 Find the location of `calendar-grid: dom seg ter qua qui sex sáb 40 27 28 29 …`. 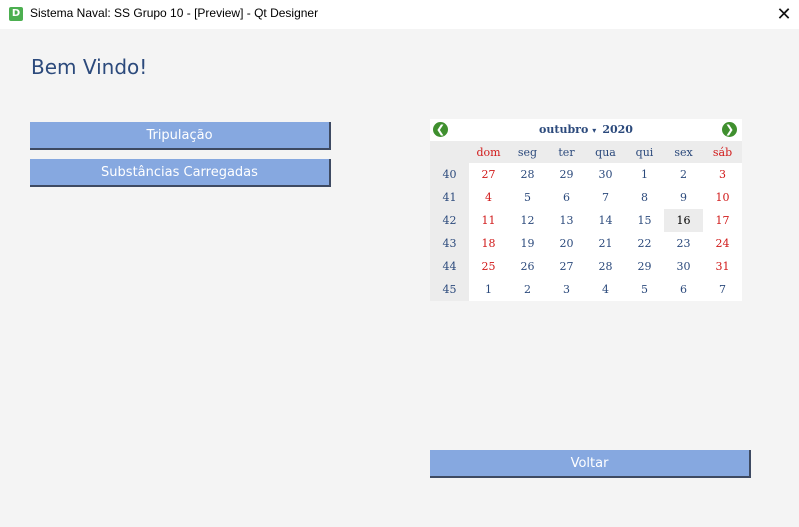

calendar-grid: dom seg ter qua qui sex sáb 40 27 28 29 … is located at coordinates (586, 221).